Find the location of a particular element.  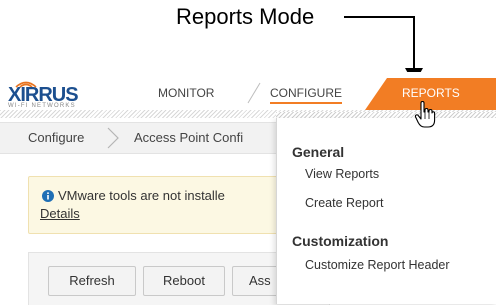

nav-configure: CONFIGURE is located at coordinates (306, 95).